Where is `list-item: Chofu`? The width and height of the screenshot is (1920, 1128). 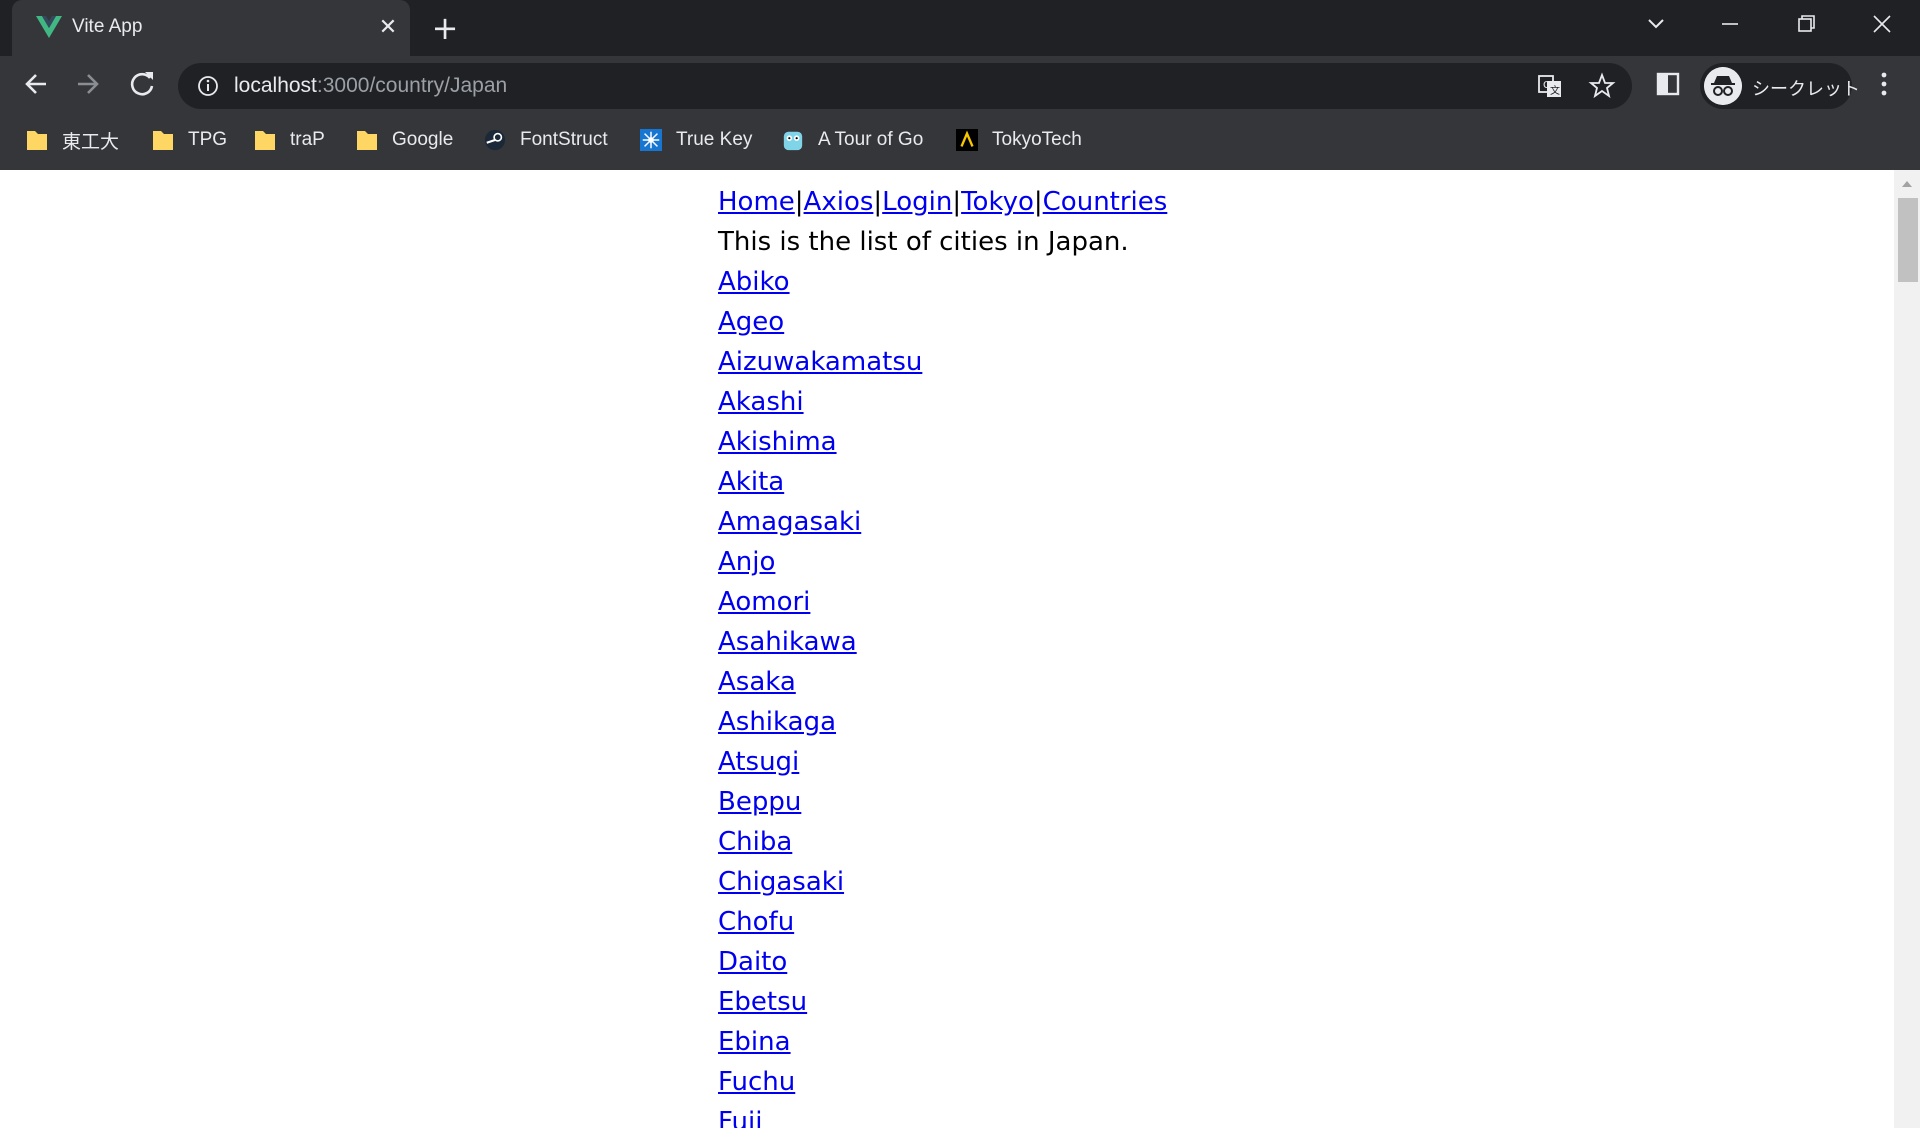
list-item: Chofu is located at coordinates (942, 922).